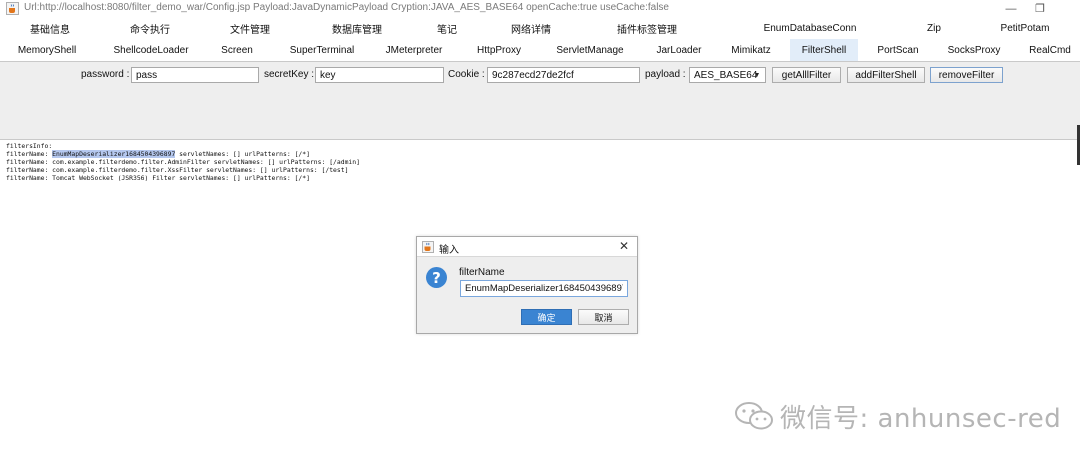 This screenshot has width=1080, height=466. What do you see at coordinates (527, 247) in the screenshot?
I see `dialog-titlebar: 输入 ✕` at bounding box center [527, 247].